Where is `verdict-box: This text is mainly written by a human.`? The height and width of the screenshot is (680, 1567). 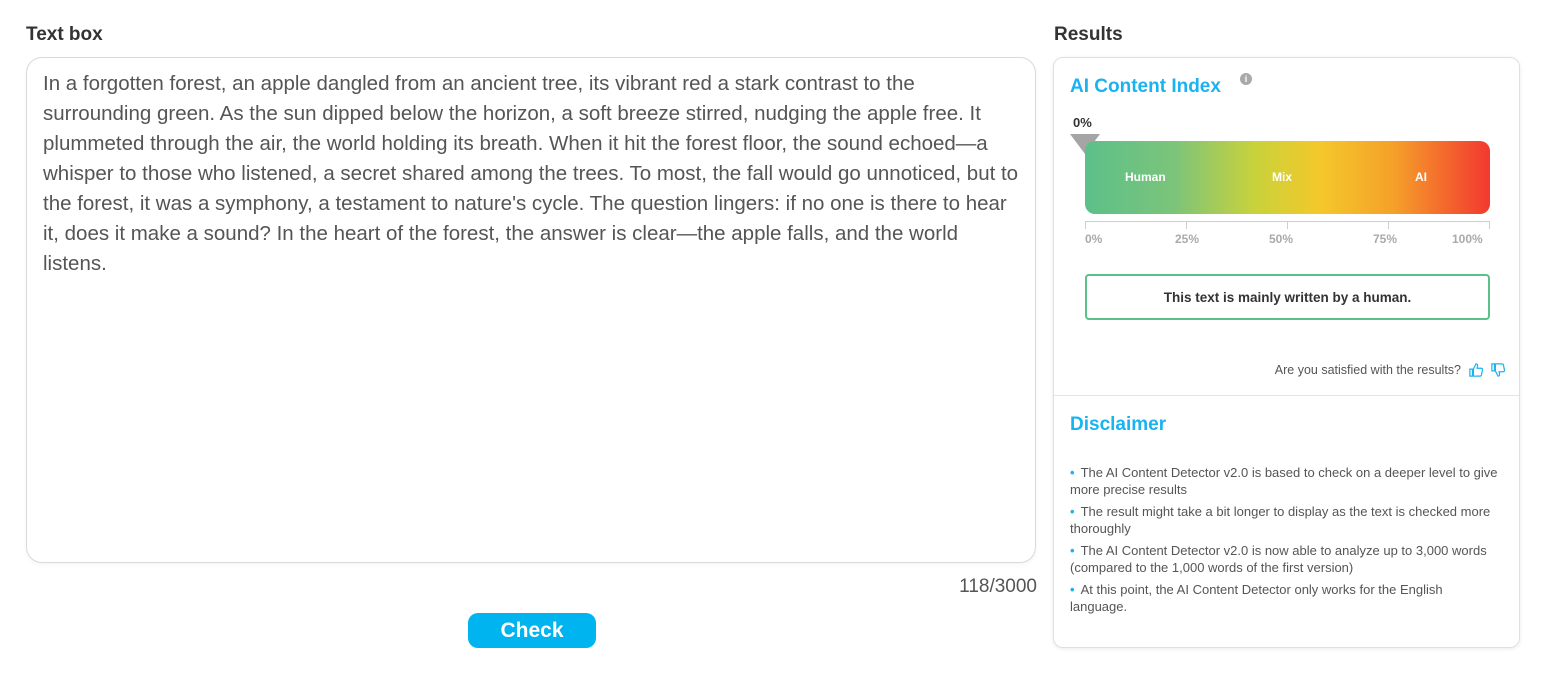 verdict-box: This text is mainly written by a human. is located at coordinates (1287, 297).